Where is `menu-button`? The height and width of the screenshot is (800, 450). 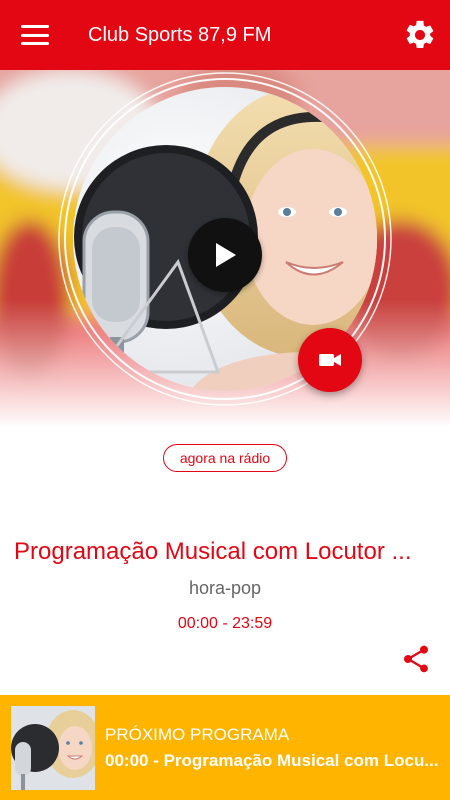
menu-button is located at coordinates (35, 35).